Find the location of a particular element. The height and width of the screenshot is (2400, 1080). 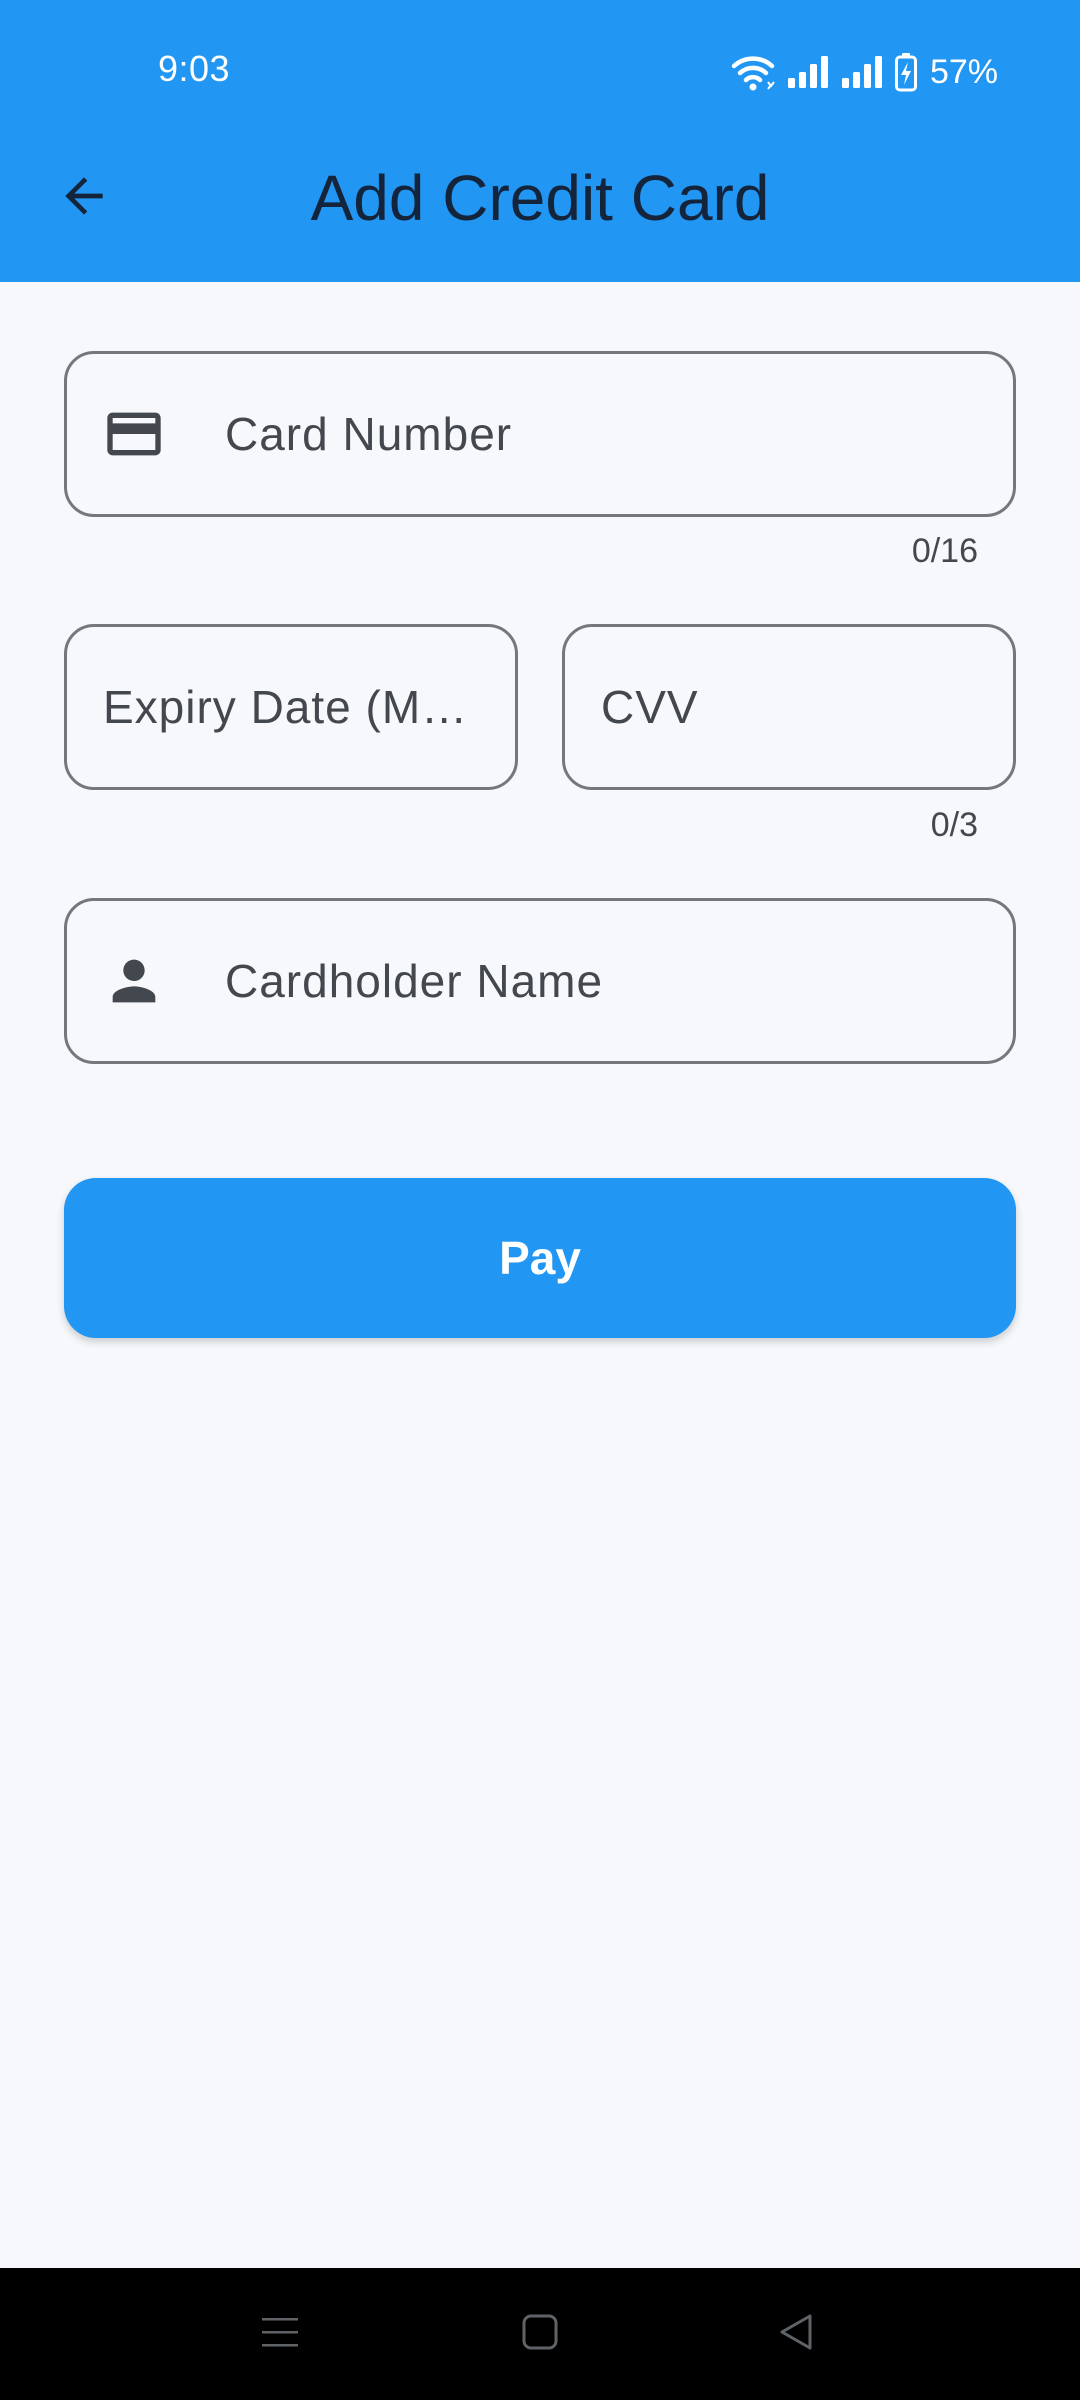

pay-button-label: Pay is located at coordinates (540, 1258).